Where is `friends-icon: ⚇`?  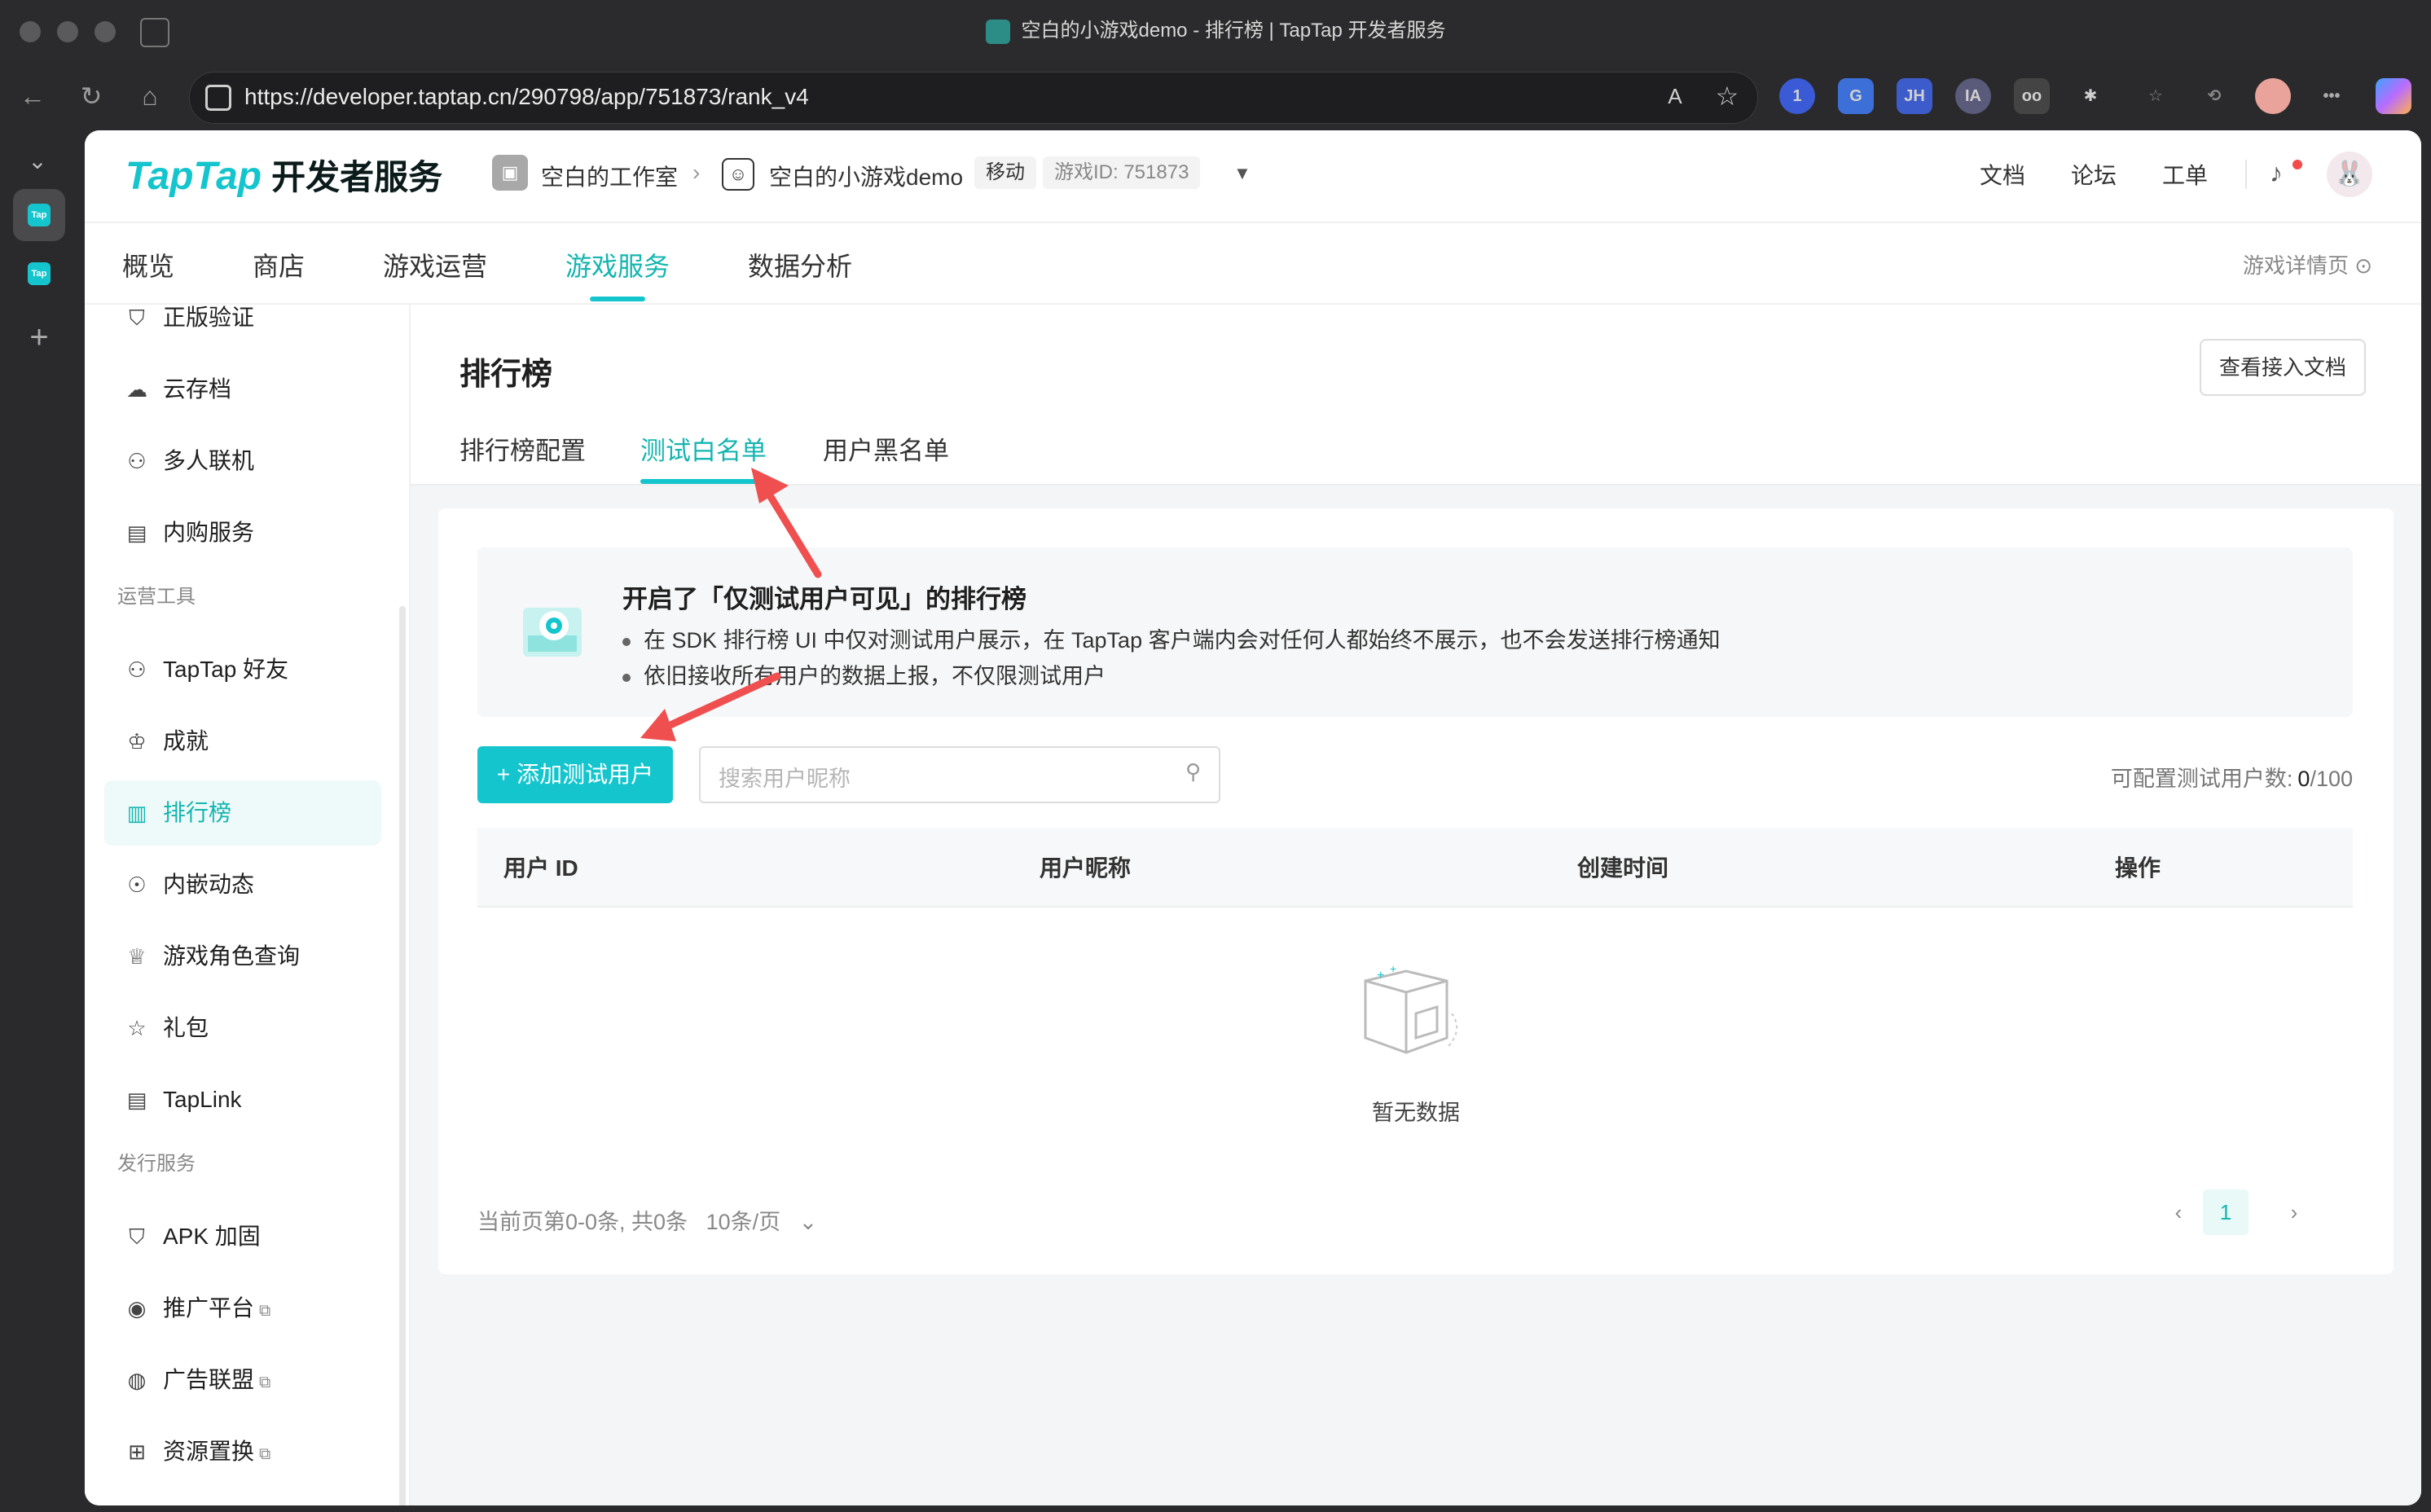
friends-icon: ⚇ is located at coordinates (137, 669).